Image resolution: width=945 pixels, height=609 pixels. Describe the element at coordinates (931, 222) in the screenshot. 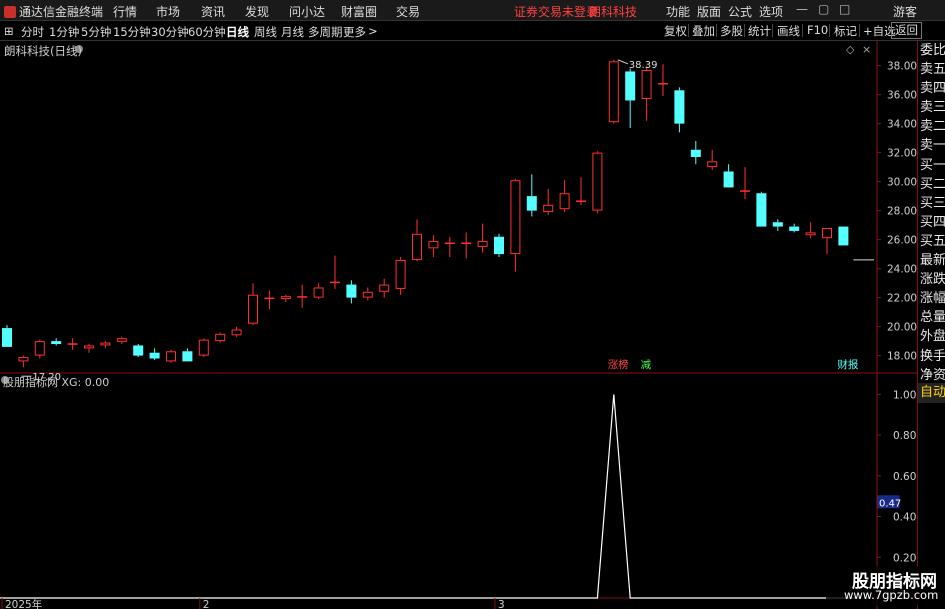

I see `sidepanel-item: 买四` at that location.